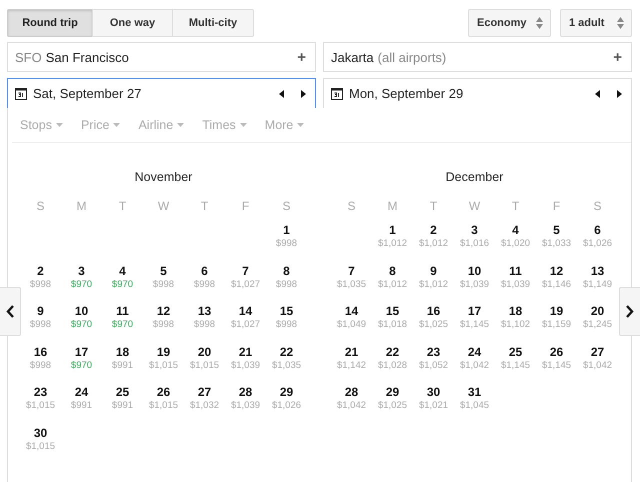 The height and width of the screenshot is (482, 640). Describe the element at coordinates (556, 364) in the screenshot. I see `calendar-day: 26 $1,145` at that location.